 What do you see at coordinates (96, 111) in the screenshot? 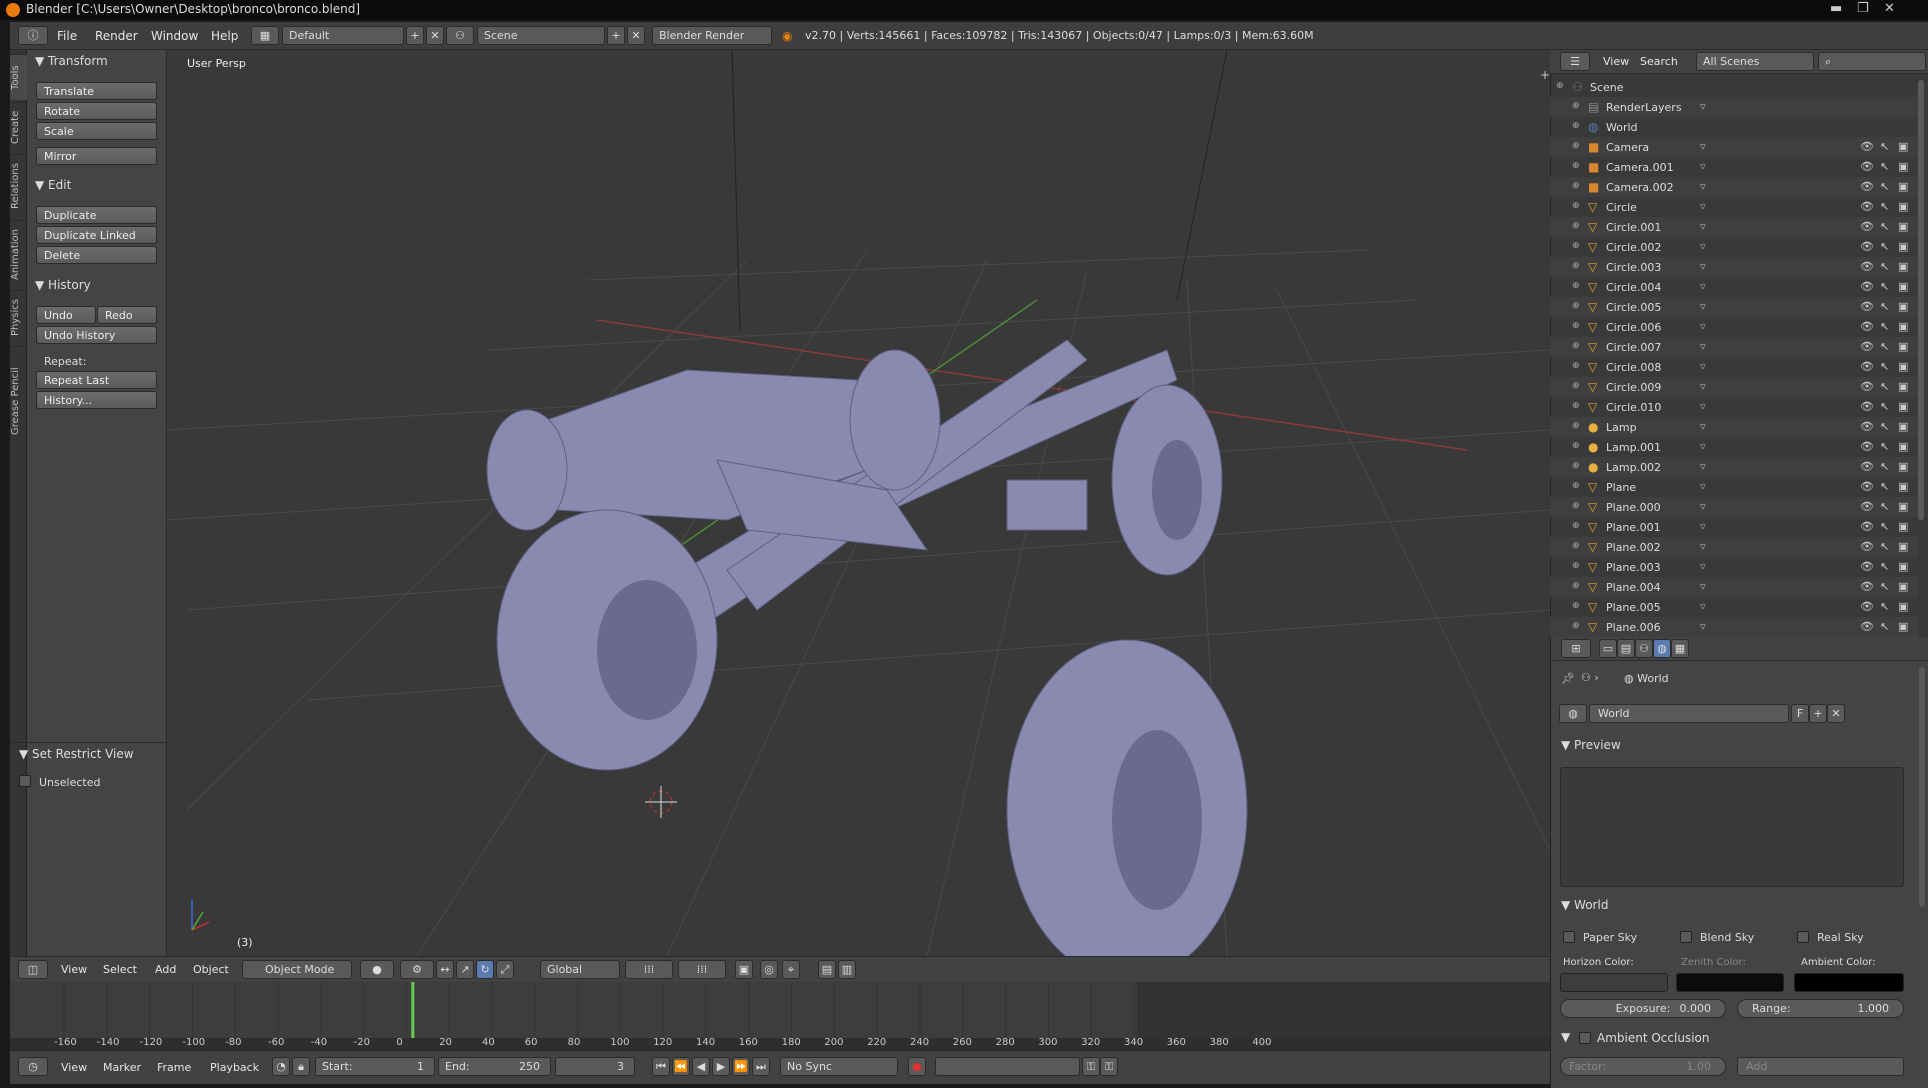
I see `rotate-button: Rotate` at bounding box center [96, 111].